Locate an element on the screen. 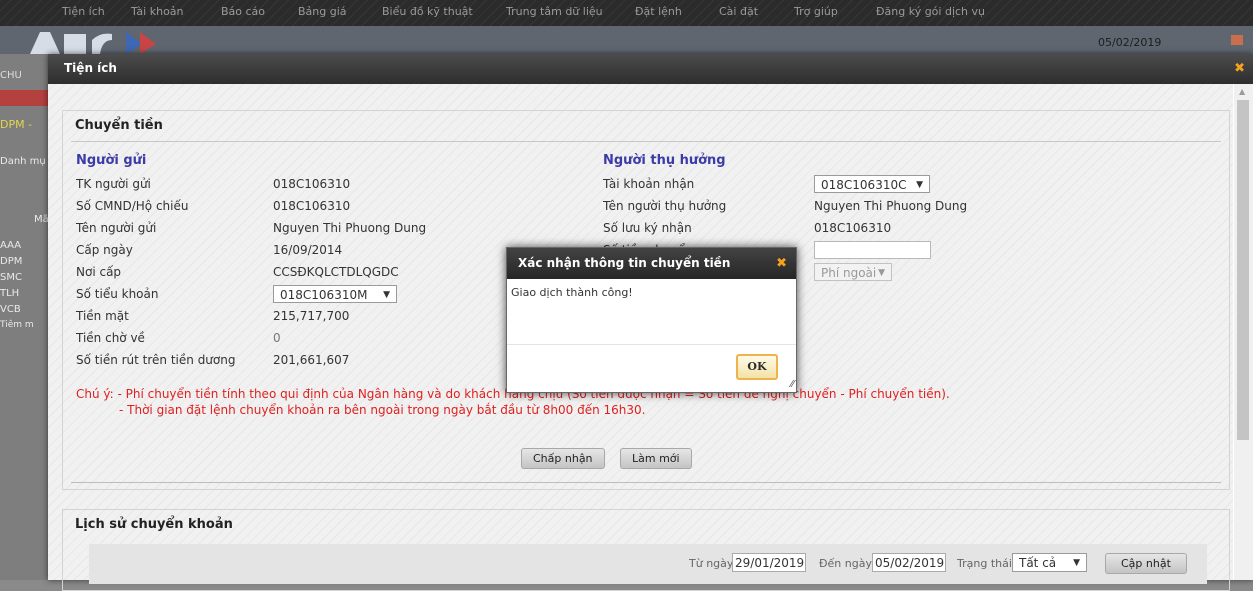 The width and height of the screenshot is (1253, 591). transfer-panel-title: Chuyển tiền is located at coordinates (119, 125).